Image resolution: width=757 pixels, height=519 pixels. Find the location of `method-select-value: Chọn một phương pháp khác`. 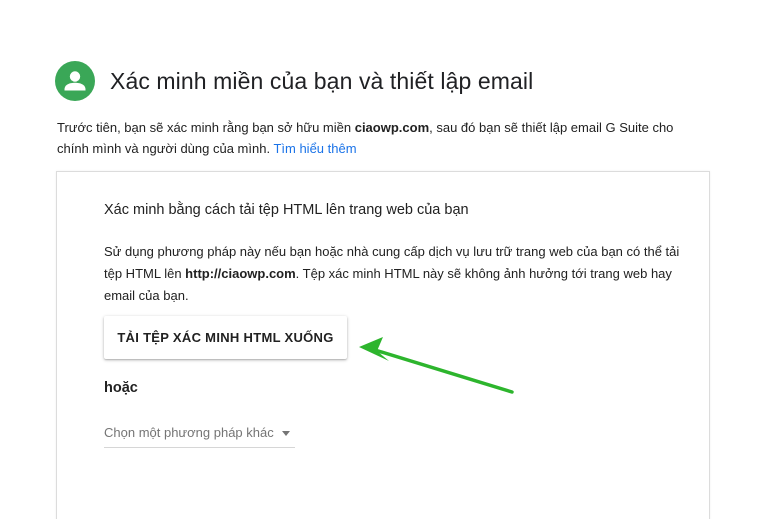

method-select-value: Chọn một phương pháp khác is located at coordinates (189, 432).